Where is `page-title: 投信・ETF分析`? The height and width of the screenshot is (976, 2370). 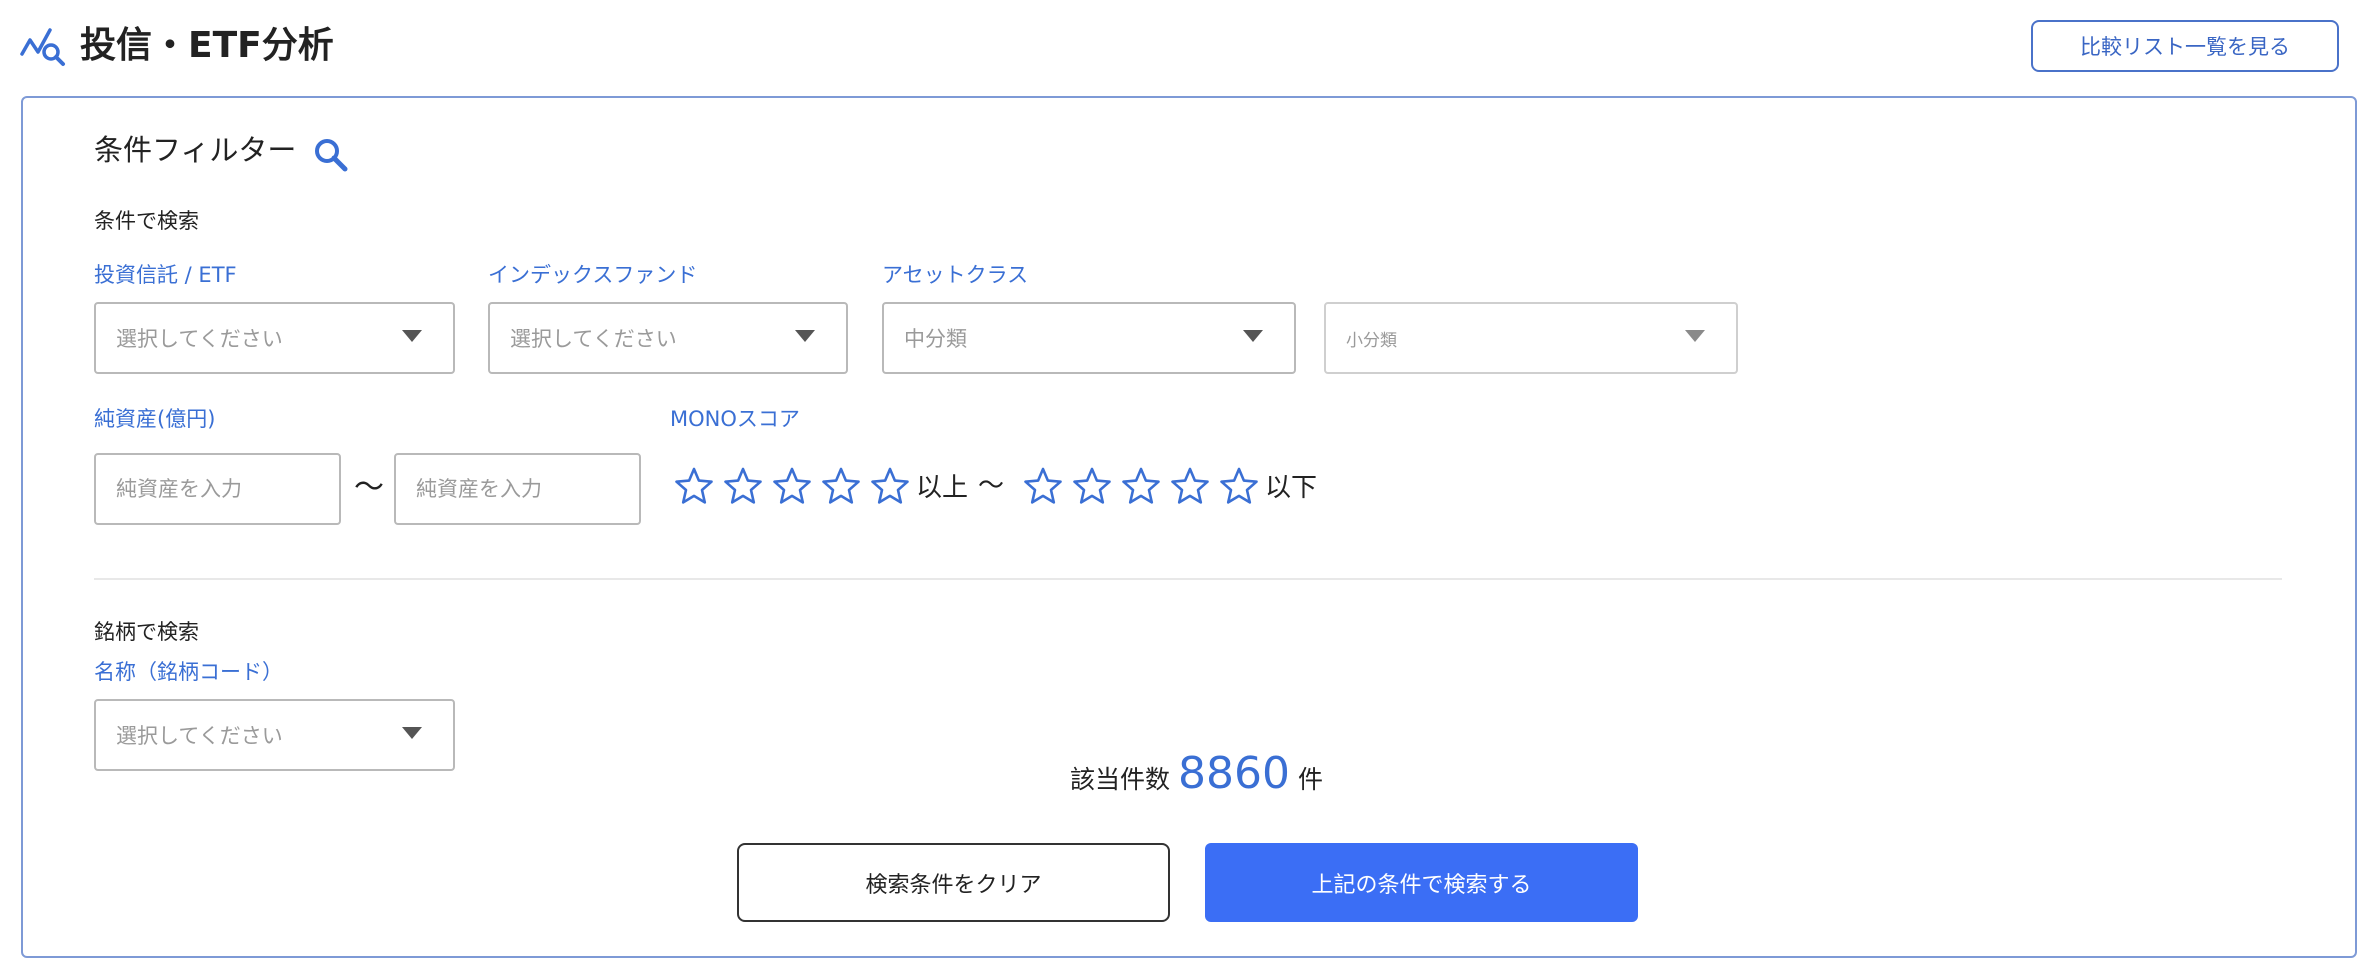
page-title: 投信・ETF分析 is located at coordinates (207, 45).